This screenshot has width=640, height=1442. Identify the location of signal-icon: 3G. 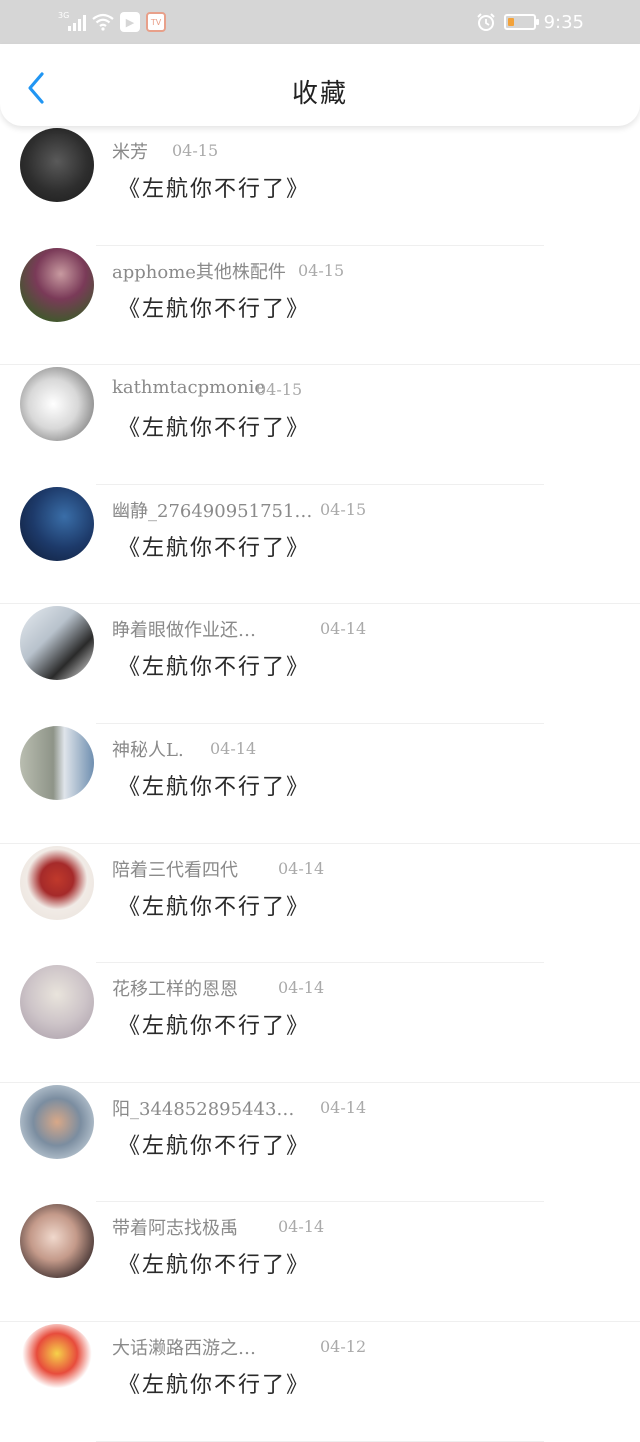
(72, 21).